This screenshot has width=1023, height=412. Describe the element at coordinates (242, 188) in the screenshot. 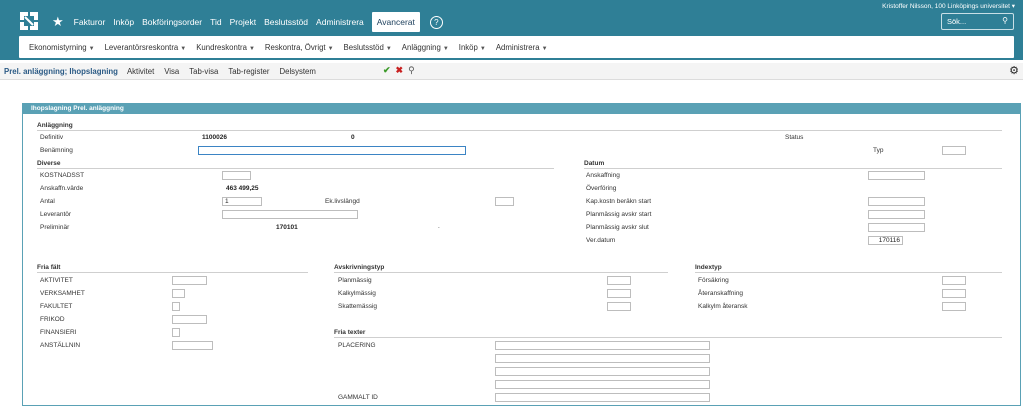

I see `anskaffn-value: 463 499,25` at that location.